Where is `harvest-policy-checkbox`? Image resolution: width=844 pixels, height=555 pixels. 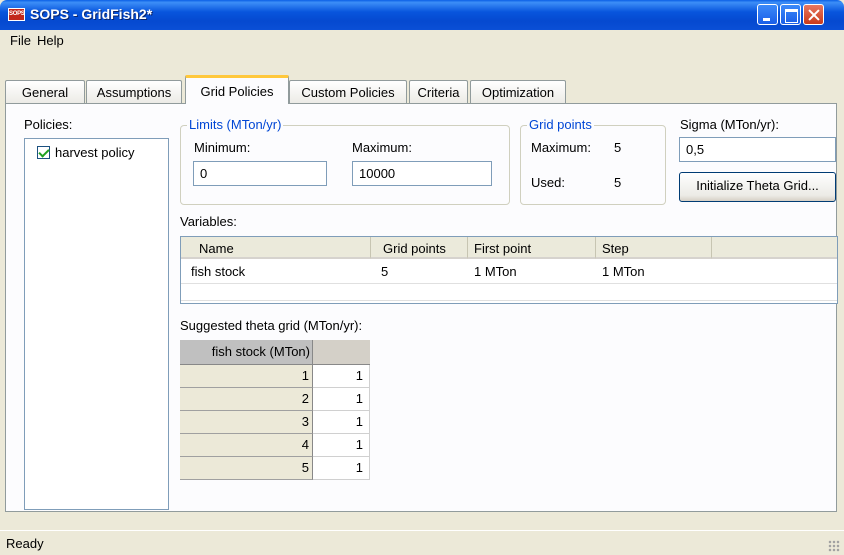
harvest-policy-checkbox is located at coordinates (43, 152).